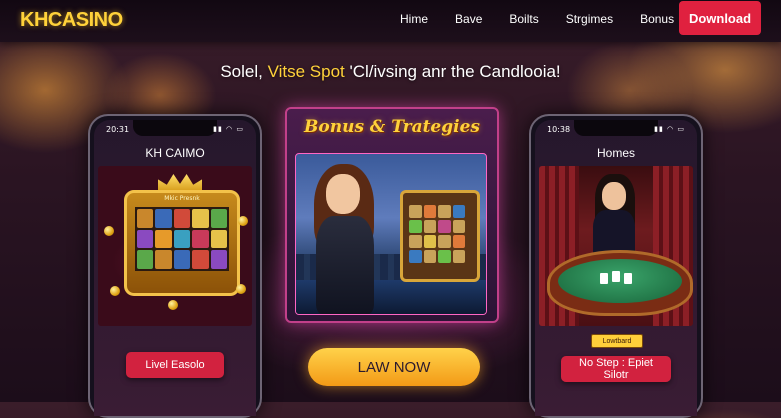 This screenshot has height=418, width=781. What do you see at coordinates (550, 19) in the screenshot?
I see `nav-links: Hime Bave Boilts Strgimes Bonus` at bounding box center [550, 19].